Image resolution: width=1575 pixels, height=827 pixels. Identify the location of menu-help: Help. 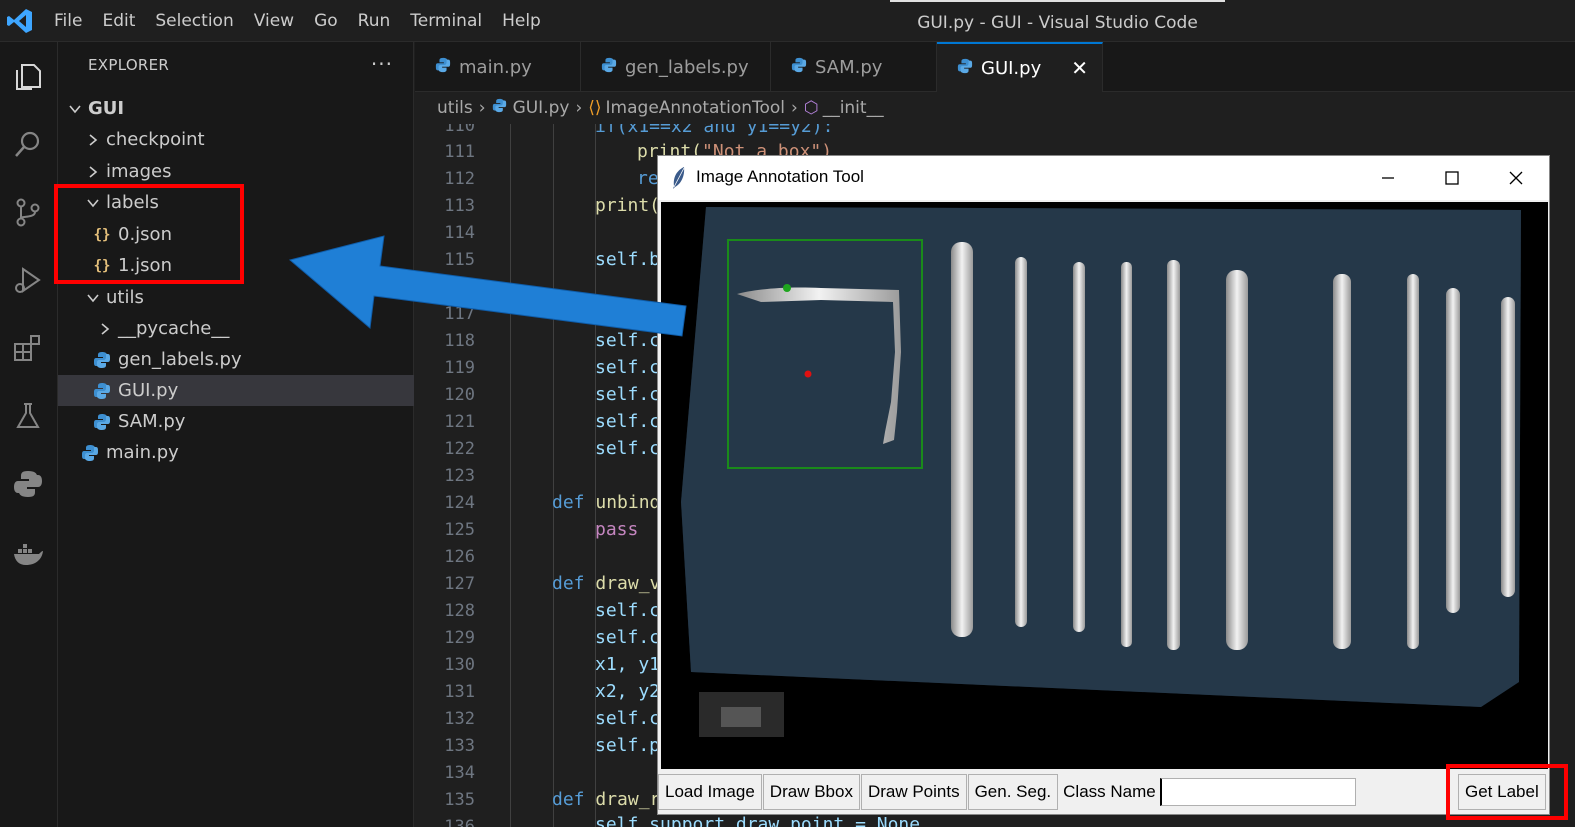
(521, 21).